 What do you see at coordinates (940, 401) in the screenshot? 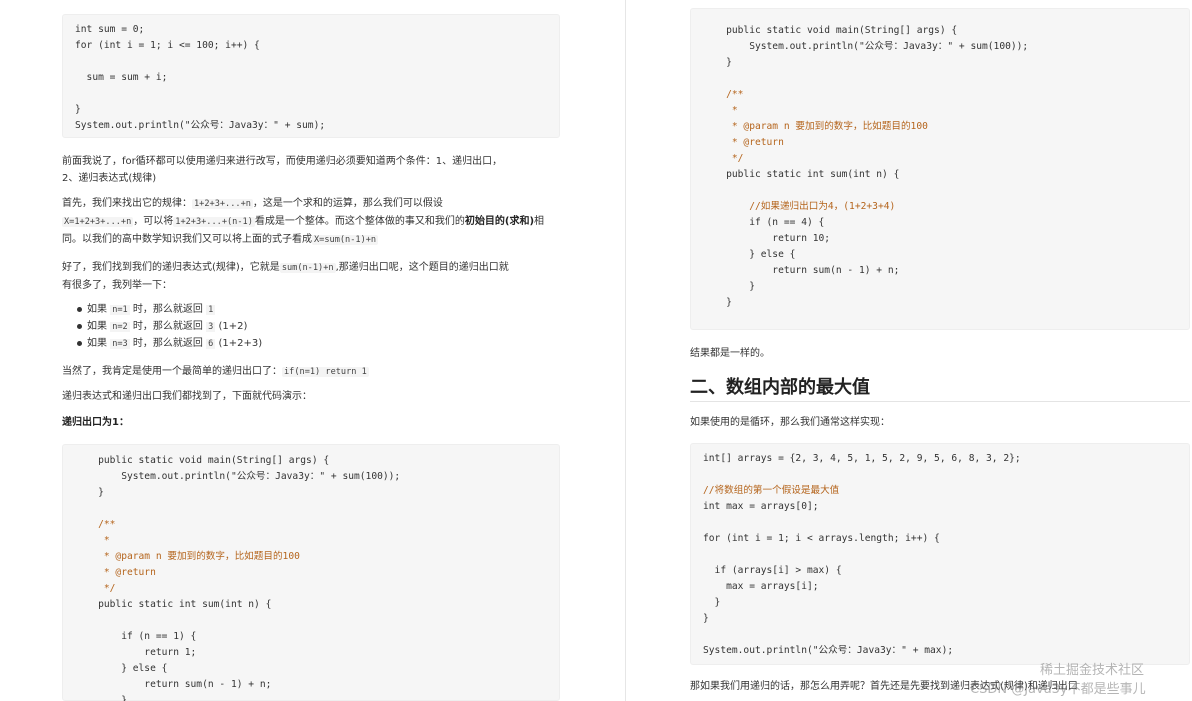
I see `heading-rule` at bounding box center [940, 401].